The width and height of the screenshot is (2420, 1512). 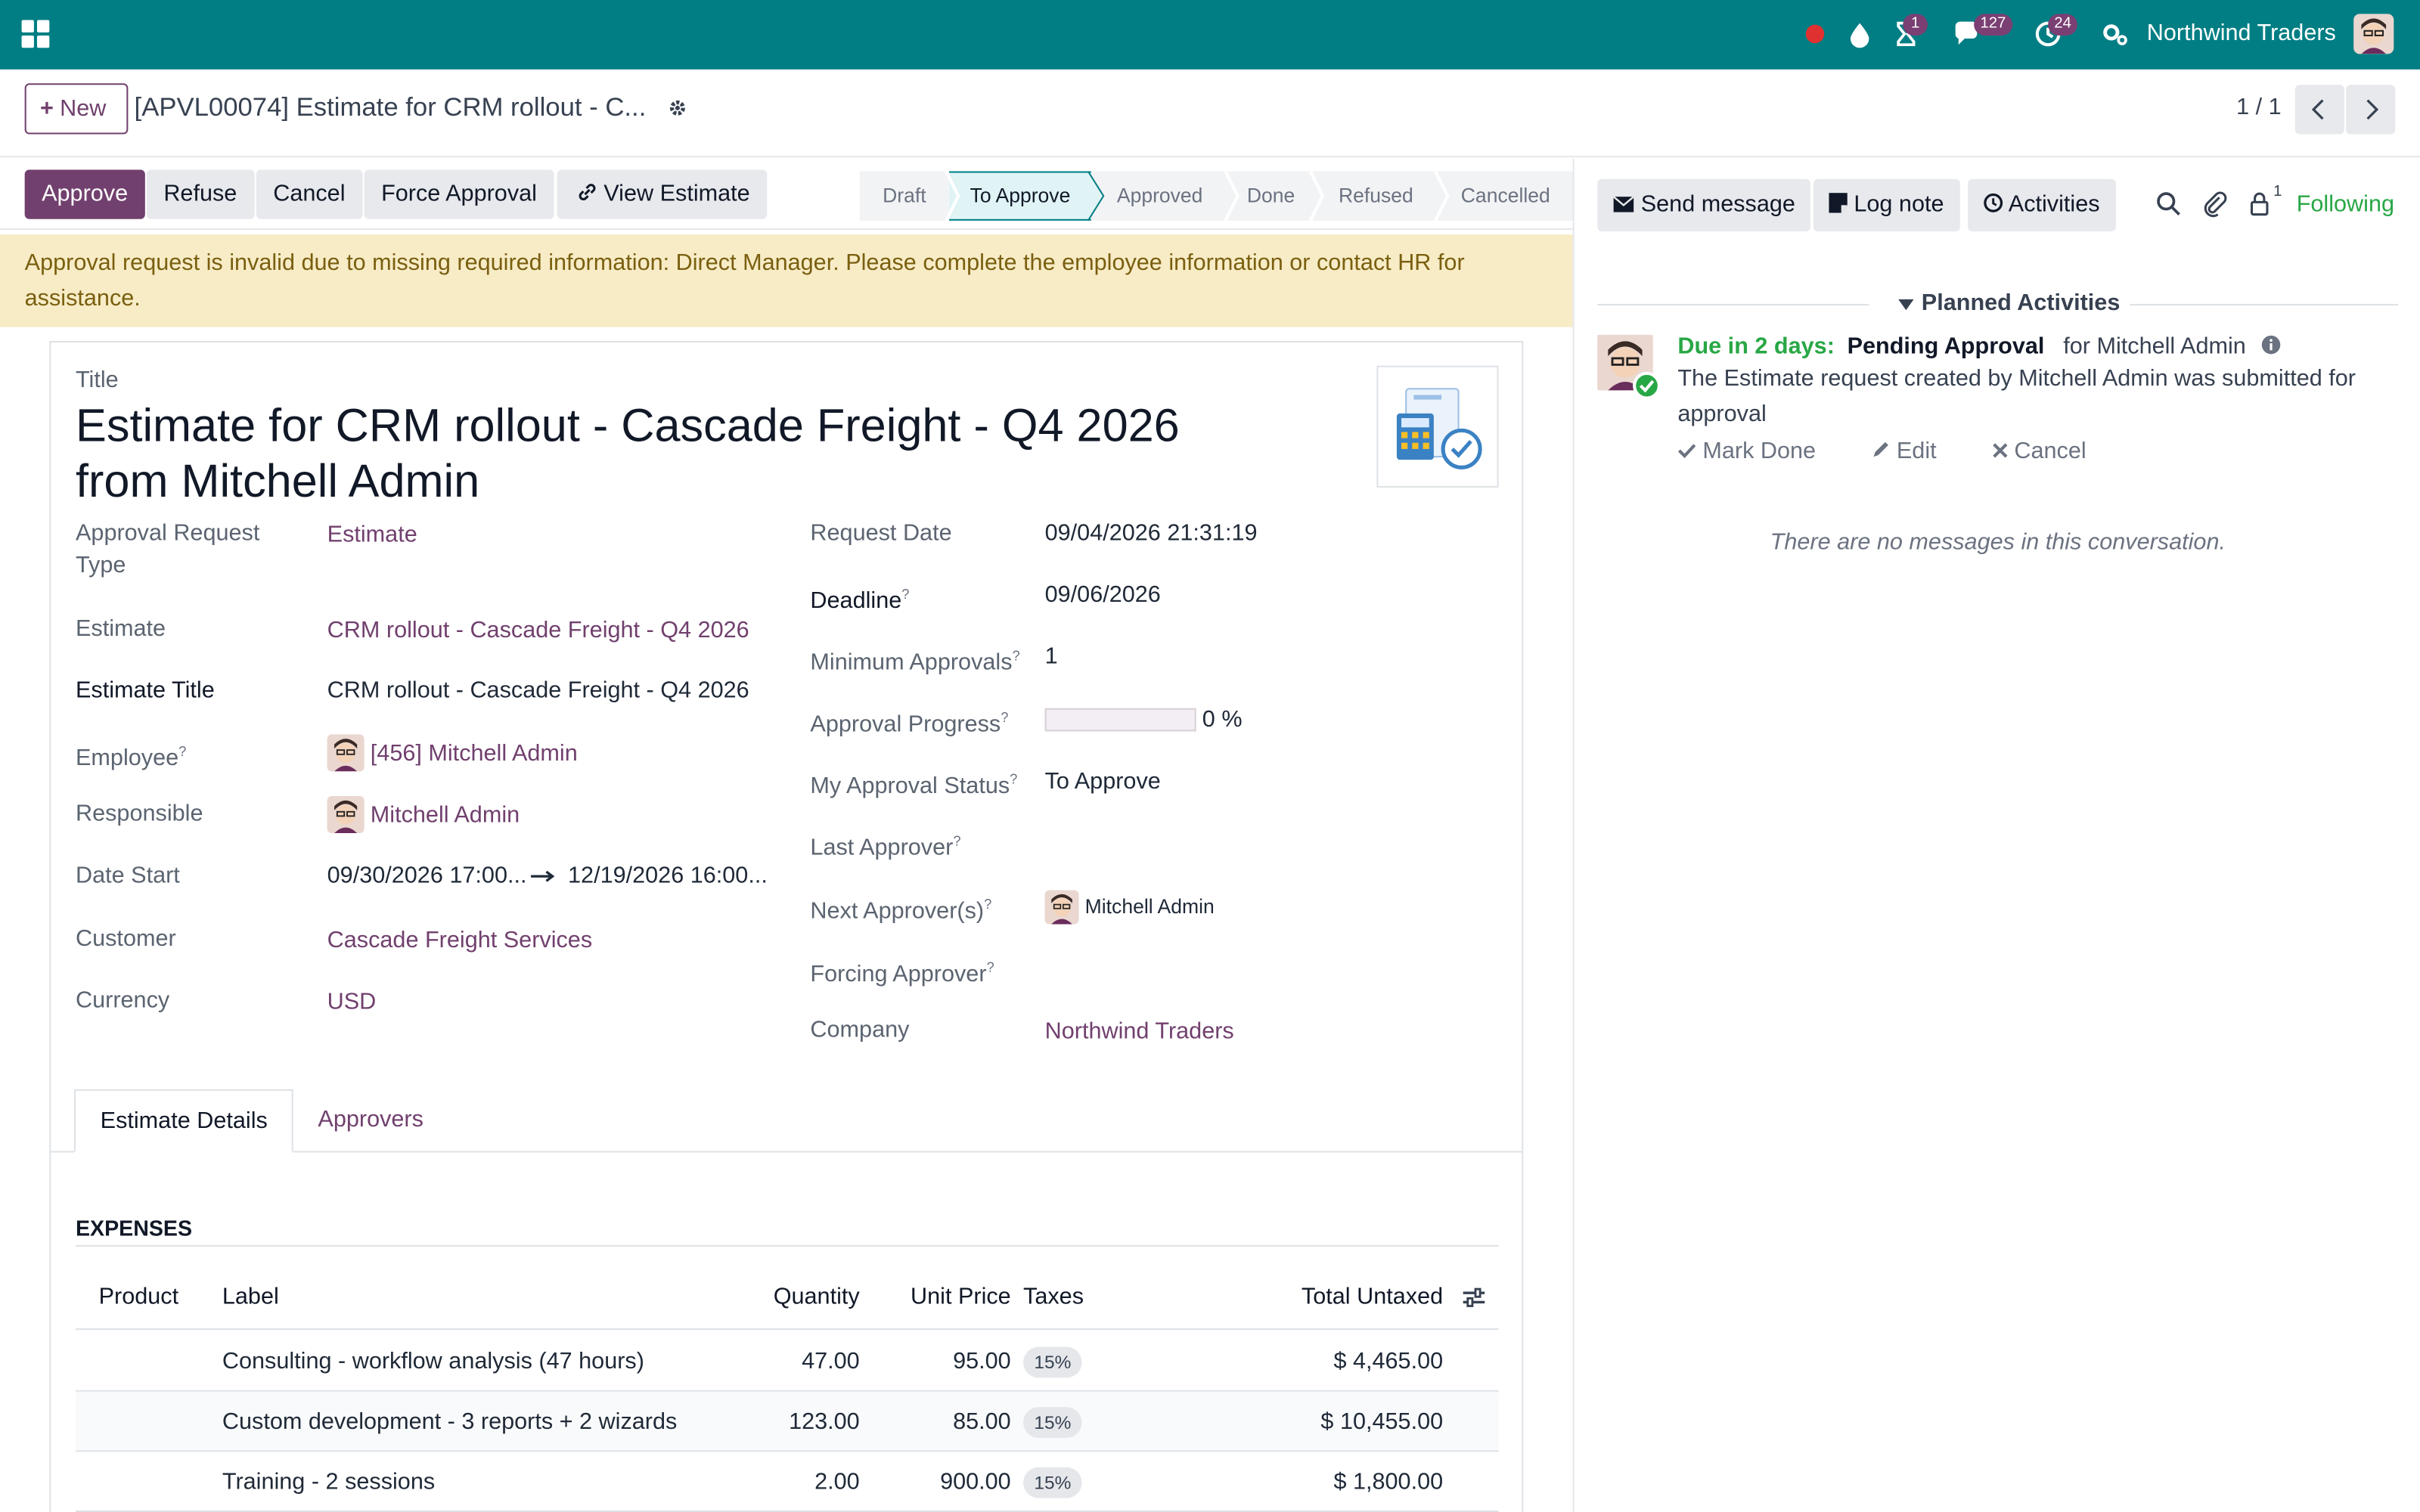 I want to click on deadline-value: 09/06/2026, so click(x=1103, y=594).